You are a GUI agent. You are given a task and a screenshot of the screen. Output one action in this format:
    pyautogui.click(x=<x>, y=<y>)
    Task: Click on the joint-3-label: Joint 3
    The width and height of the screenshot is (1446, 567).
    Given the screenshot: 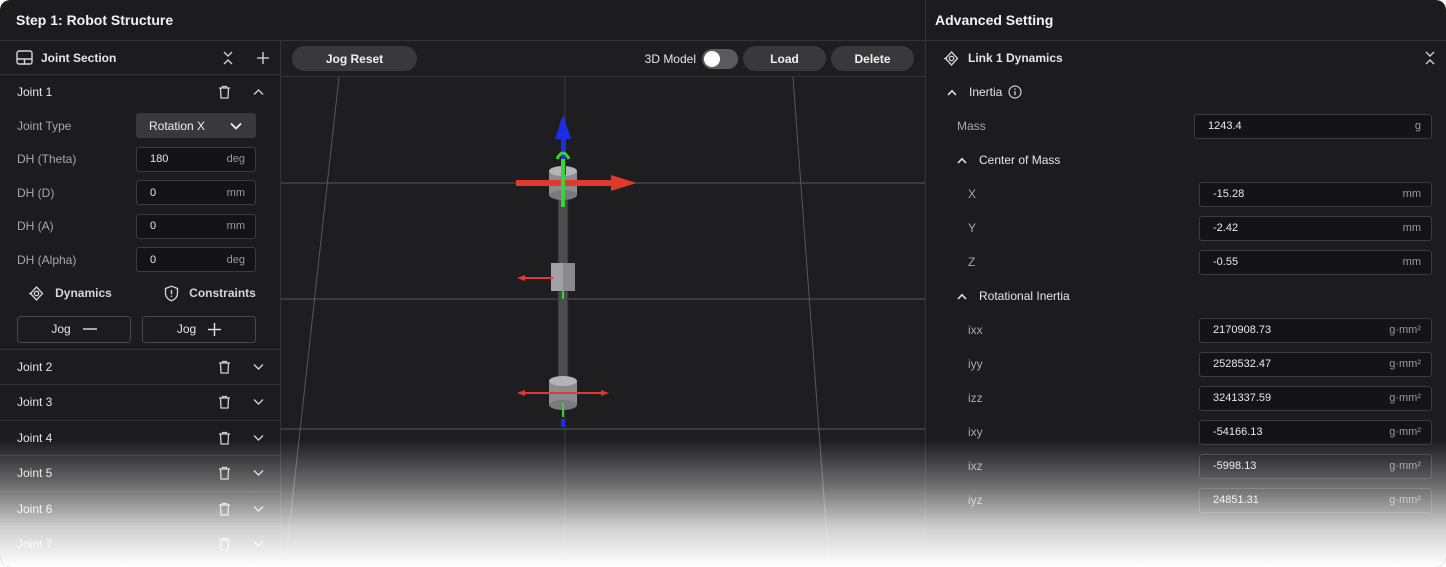 What is the action you would take?
    pyautogui.click(x=35, y=402)
    